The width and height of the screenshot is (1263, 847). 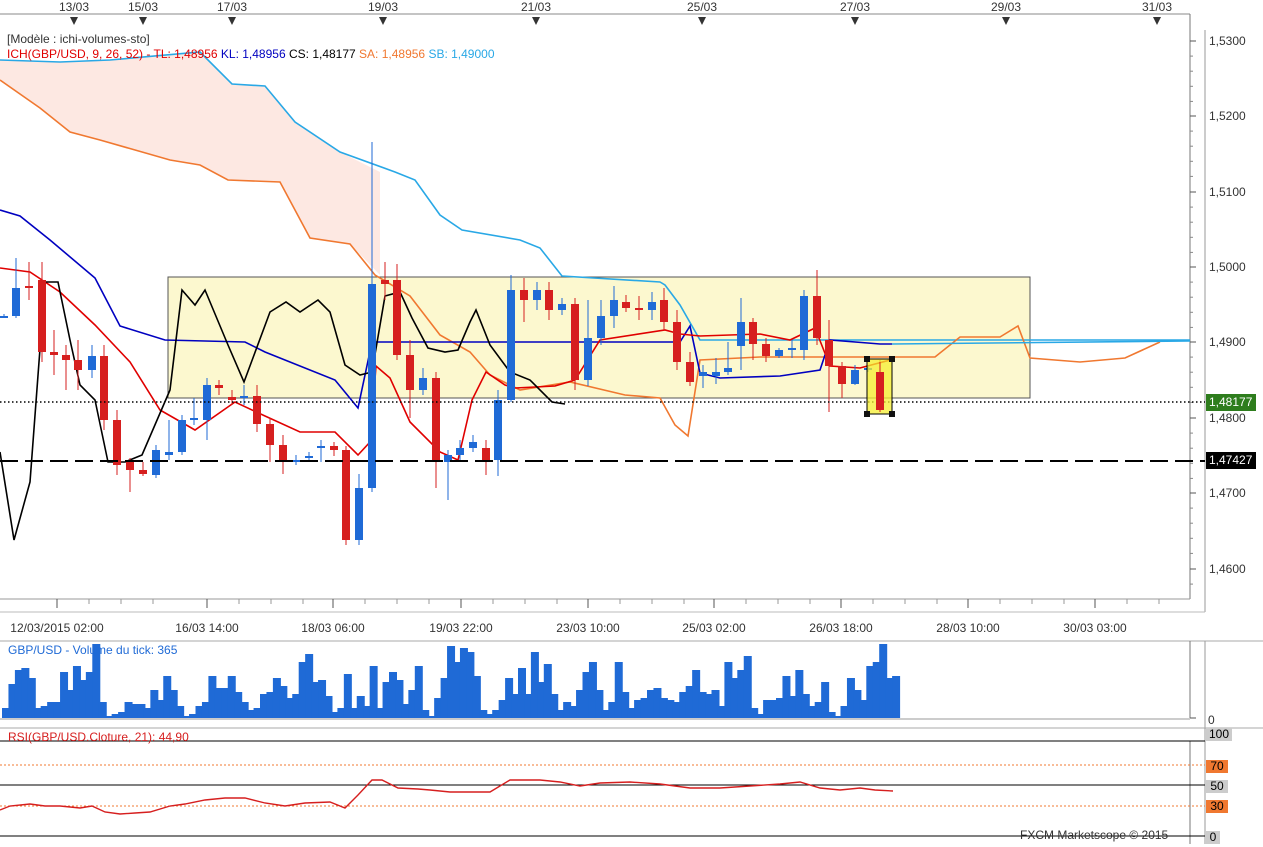 I want to click on sa-value: SA: 1,48956, so click(x=392, y=54).